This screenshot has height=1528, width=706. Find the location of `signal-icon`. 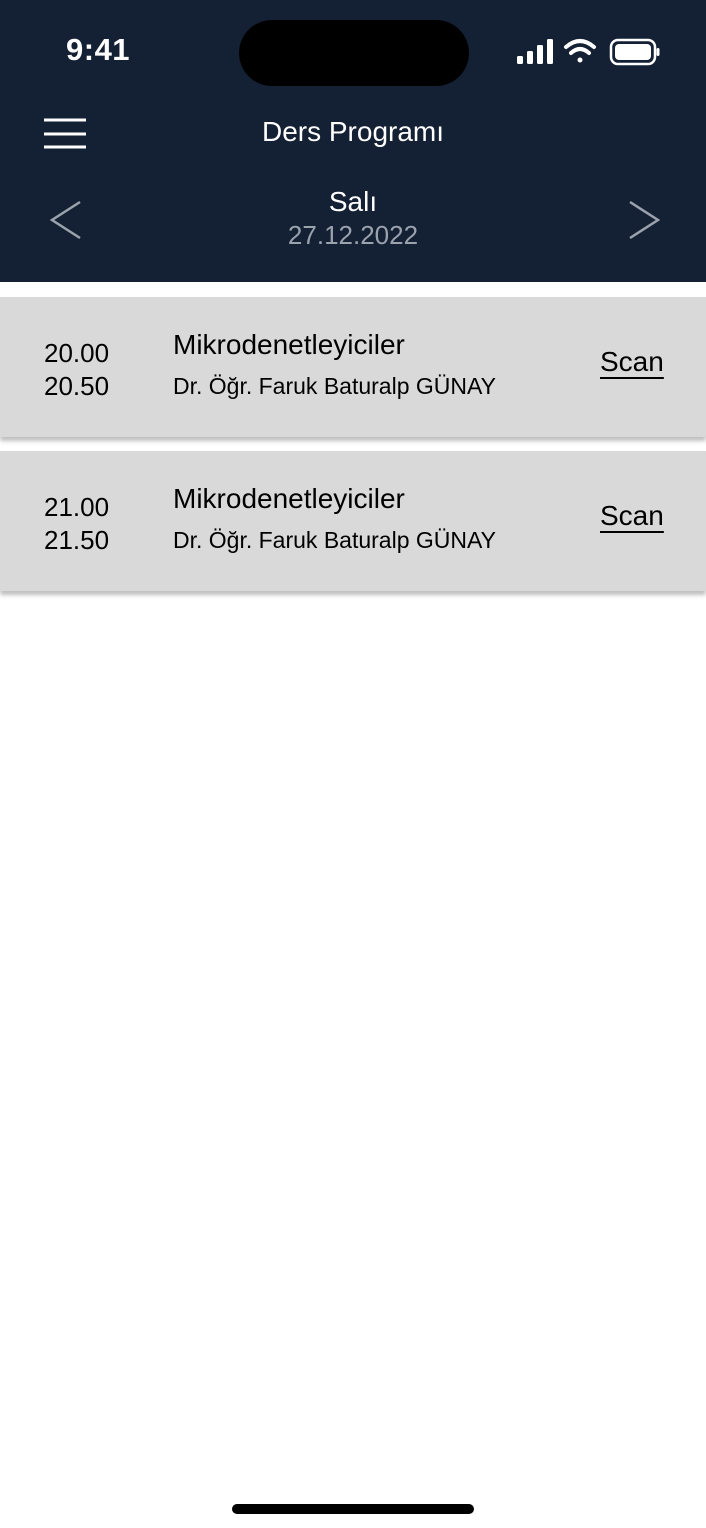

signal-icon is located at coordinates (535, 51).